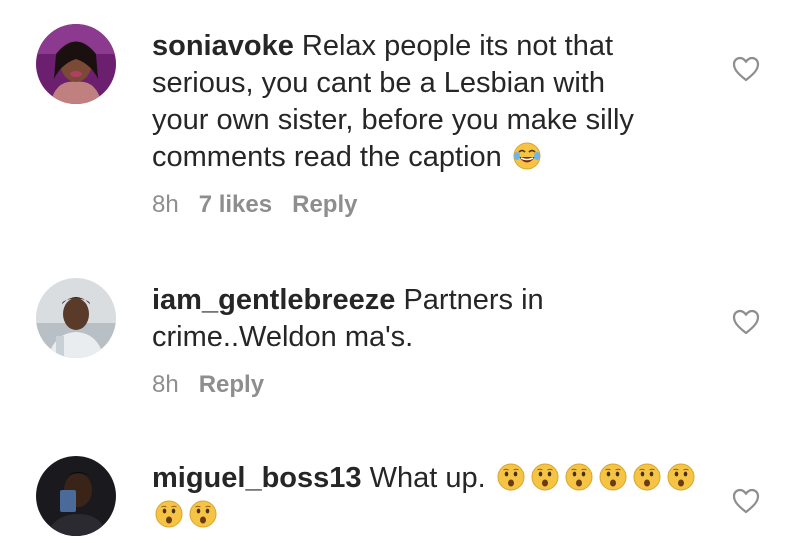 The width and height of the screenshot is (787, 543). Describe the element at coordinates (283, 337) in the screenshot. I see `comment-text-line: crime..Weldon ma's.` at that location.